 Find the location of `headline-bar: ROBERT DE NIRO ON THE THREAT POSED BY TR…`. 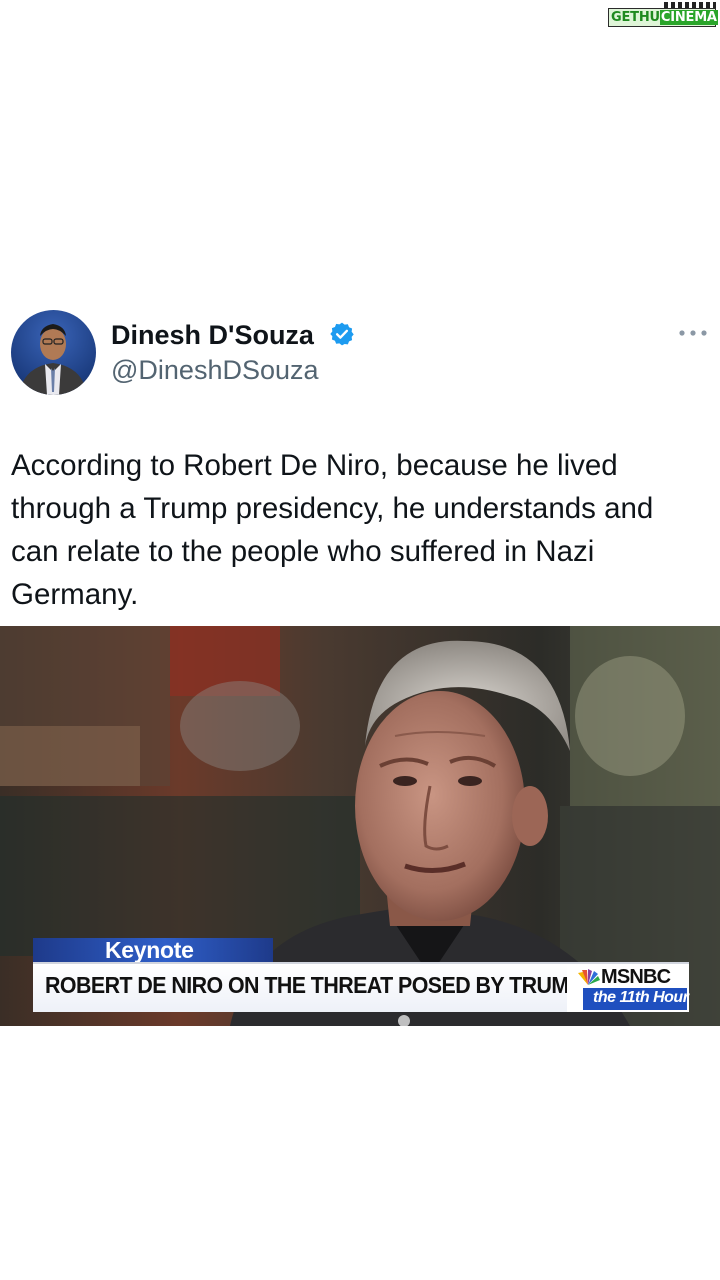

headline-bar: ROBERT DE NIRO ON THE THREAT POSED BY TR… is located at coordinates (308, 987).